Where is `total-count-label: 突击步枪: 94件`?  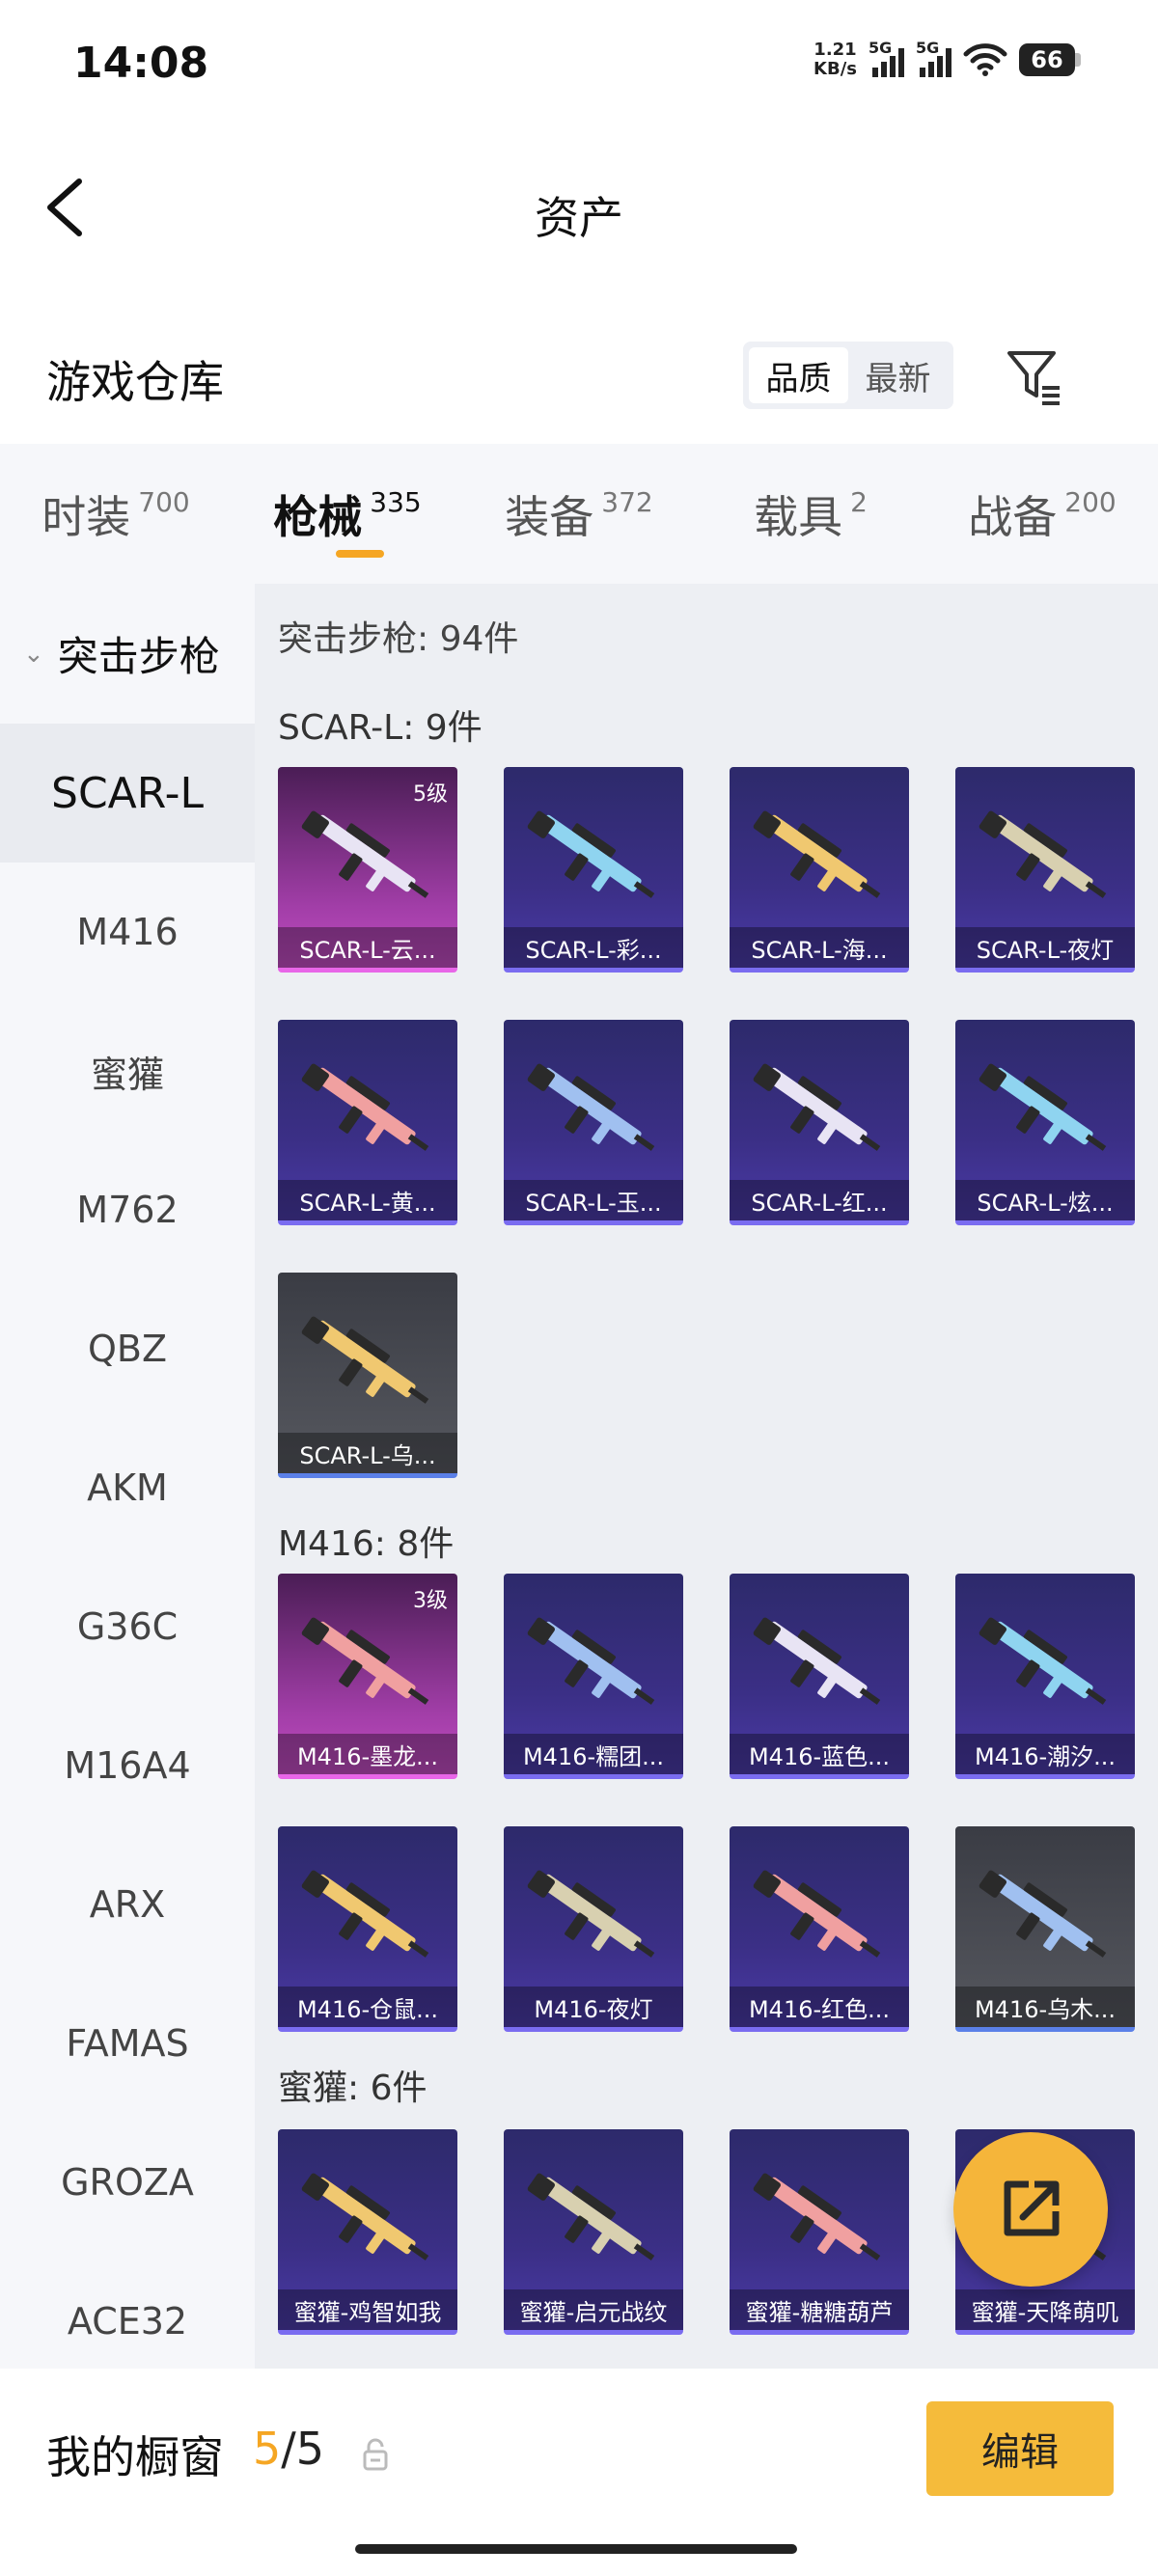 total-count-label: 突击步枪: 94件 is located at coordinates (398, 639).